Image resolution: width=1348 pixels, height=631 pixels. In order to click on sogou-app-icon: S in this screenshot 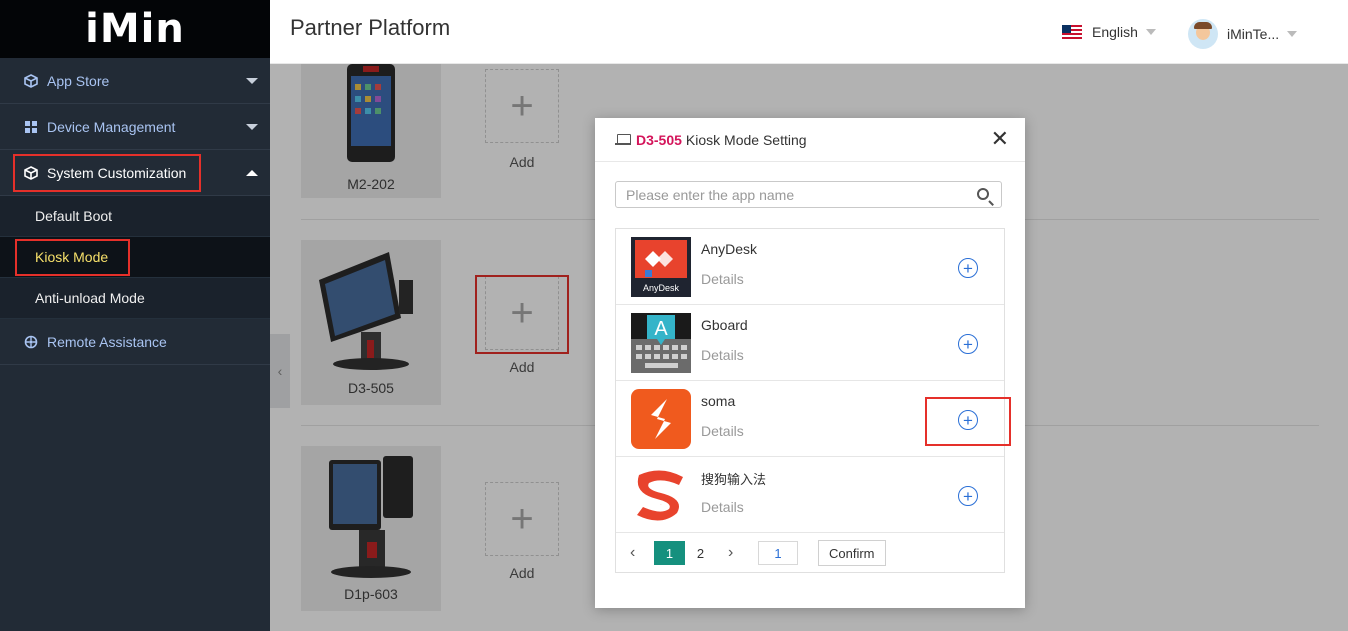, I will do `click(661, 495)`.